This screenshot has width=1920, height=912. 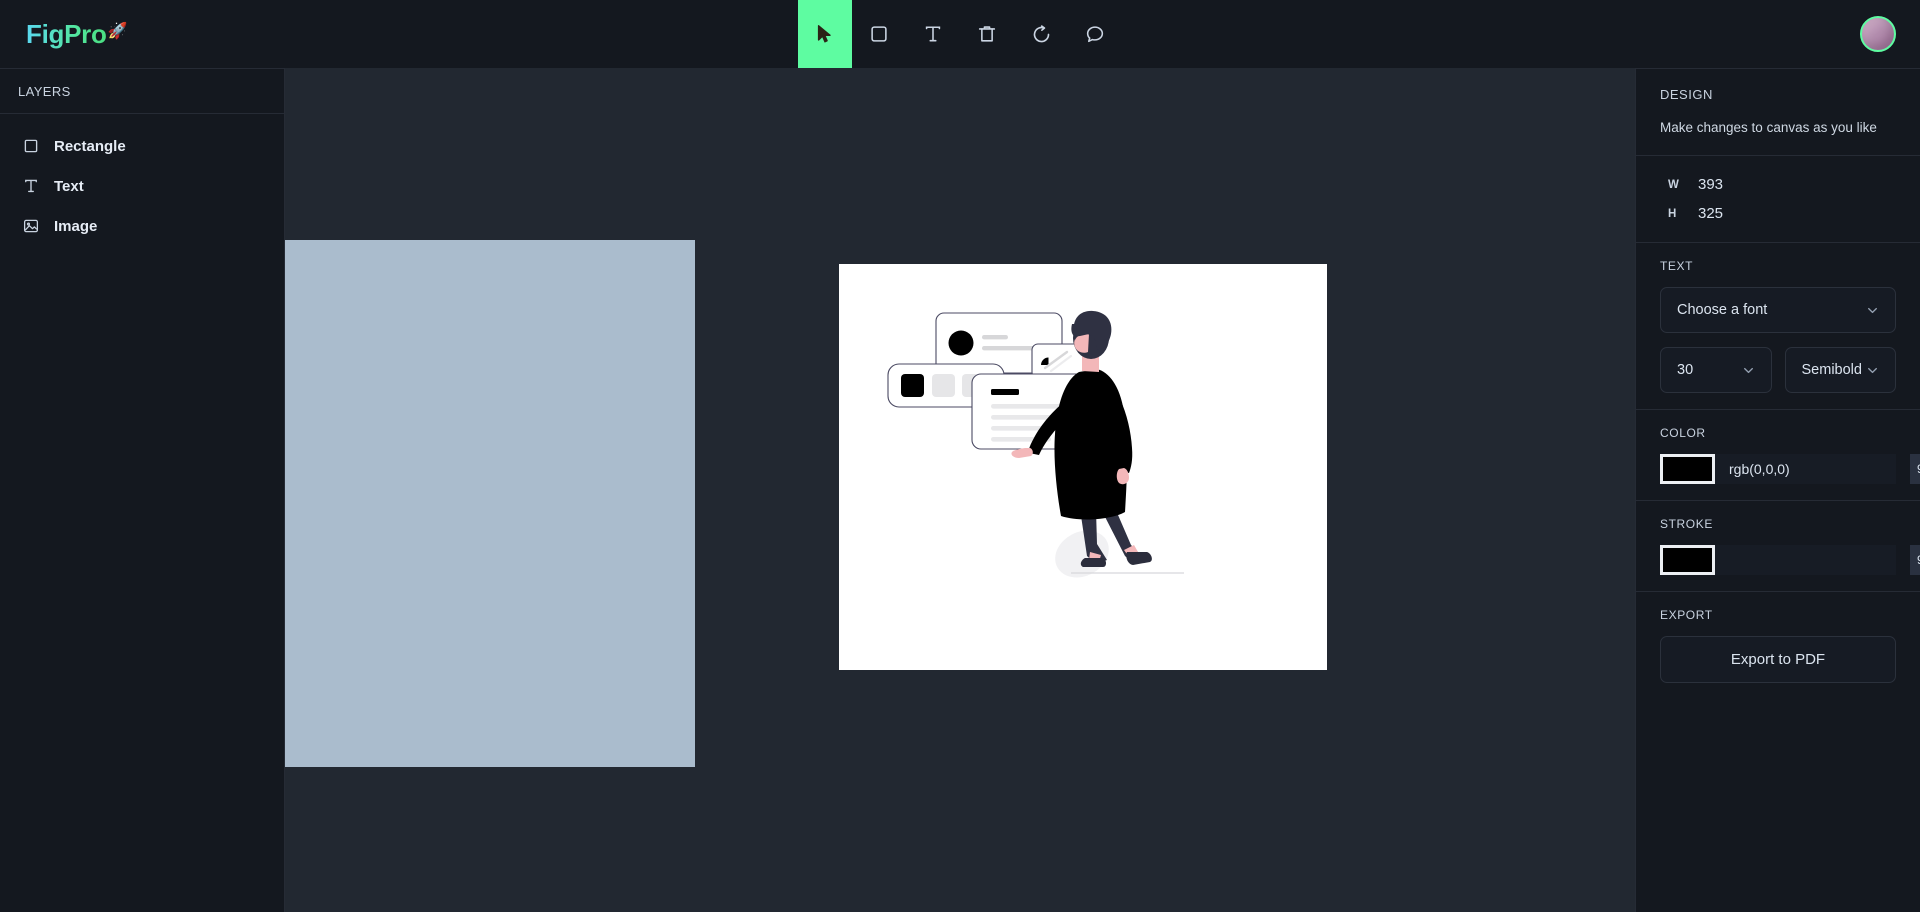 I want to click on canvas-shape-image, so click(x=1083, y=467).